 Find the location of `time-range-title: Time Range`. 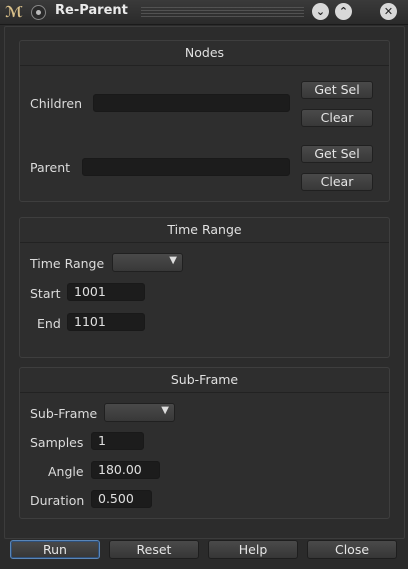

time-range-title: Time Range is located at coordinates (204, 232).